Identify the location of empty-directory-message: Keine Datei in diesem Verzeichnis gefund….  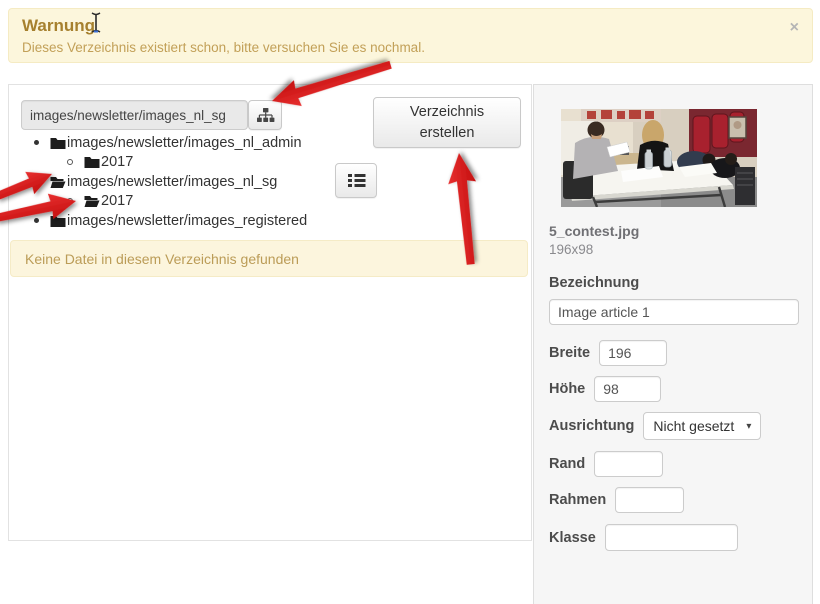
(162, 258).